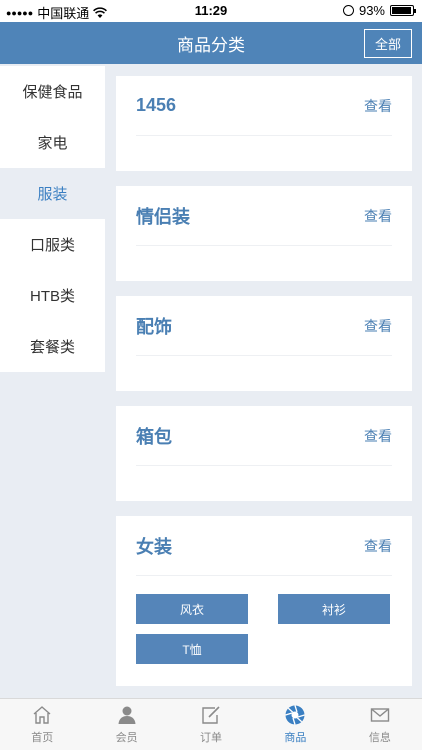  Describe the element at coordinates (42, 715) in the screenshot. I see `home-icon` at that location.